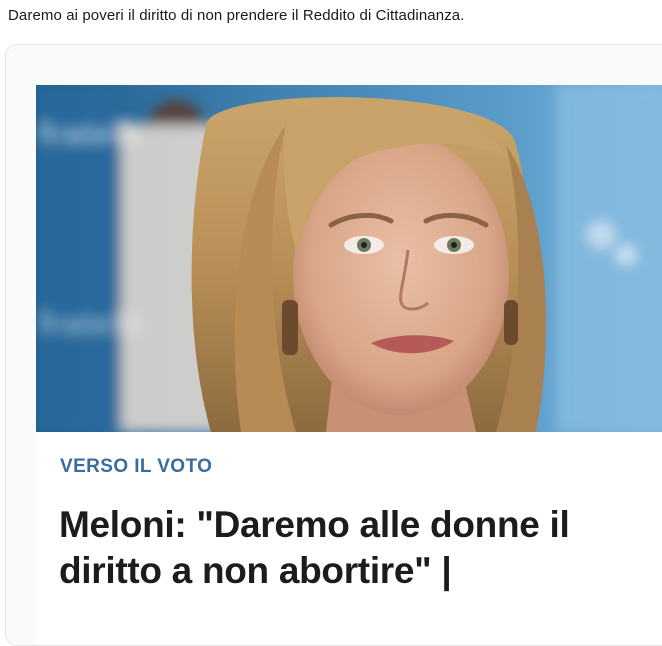 This screenshot has height=646, width=662. Describe the element at coordinates (136, 467) in the screenshot. I see `article-category: VERSO IL VOTO` at that location.